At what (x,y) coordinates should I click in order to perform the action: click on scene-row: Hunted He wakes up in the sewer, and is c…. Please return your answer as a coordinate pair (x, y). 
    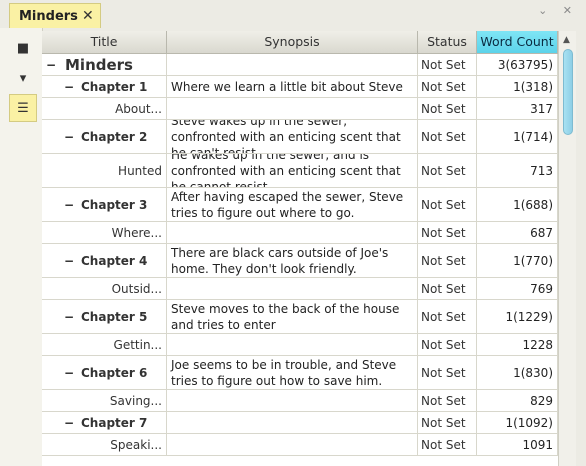
    Looking at the image, I should click on (300, 171).